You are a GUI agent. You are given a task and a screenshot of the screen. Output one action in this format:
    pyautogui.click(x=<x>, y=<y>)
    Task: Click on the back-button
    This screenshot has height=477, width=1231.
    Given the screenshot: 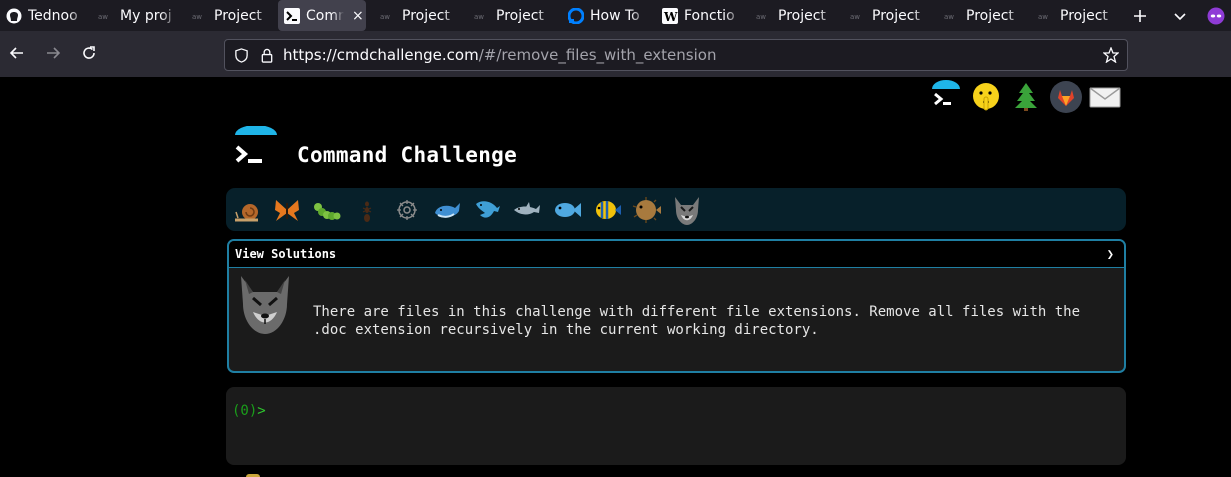 What is the action you would take?
    pyautogui.click(x=17, y=53)
    